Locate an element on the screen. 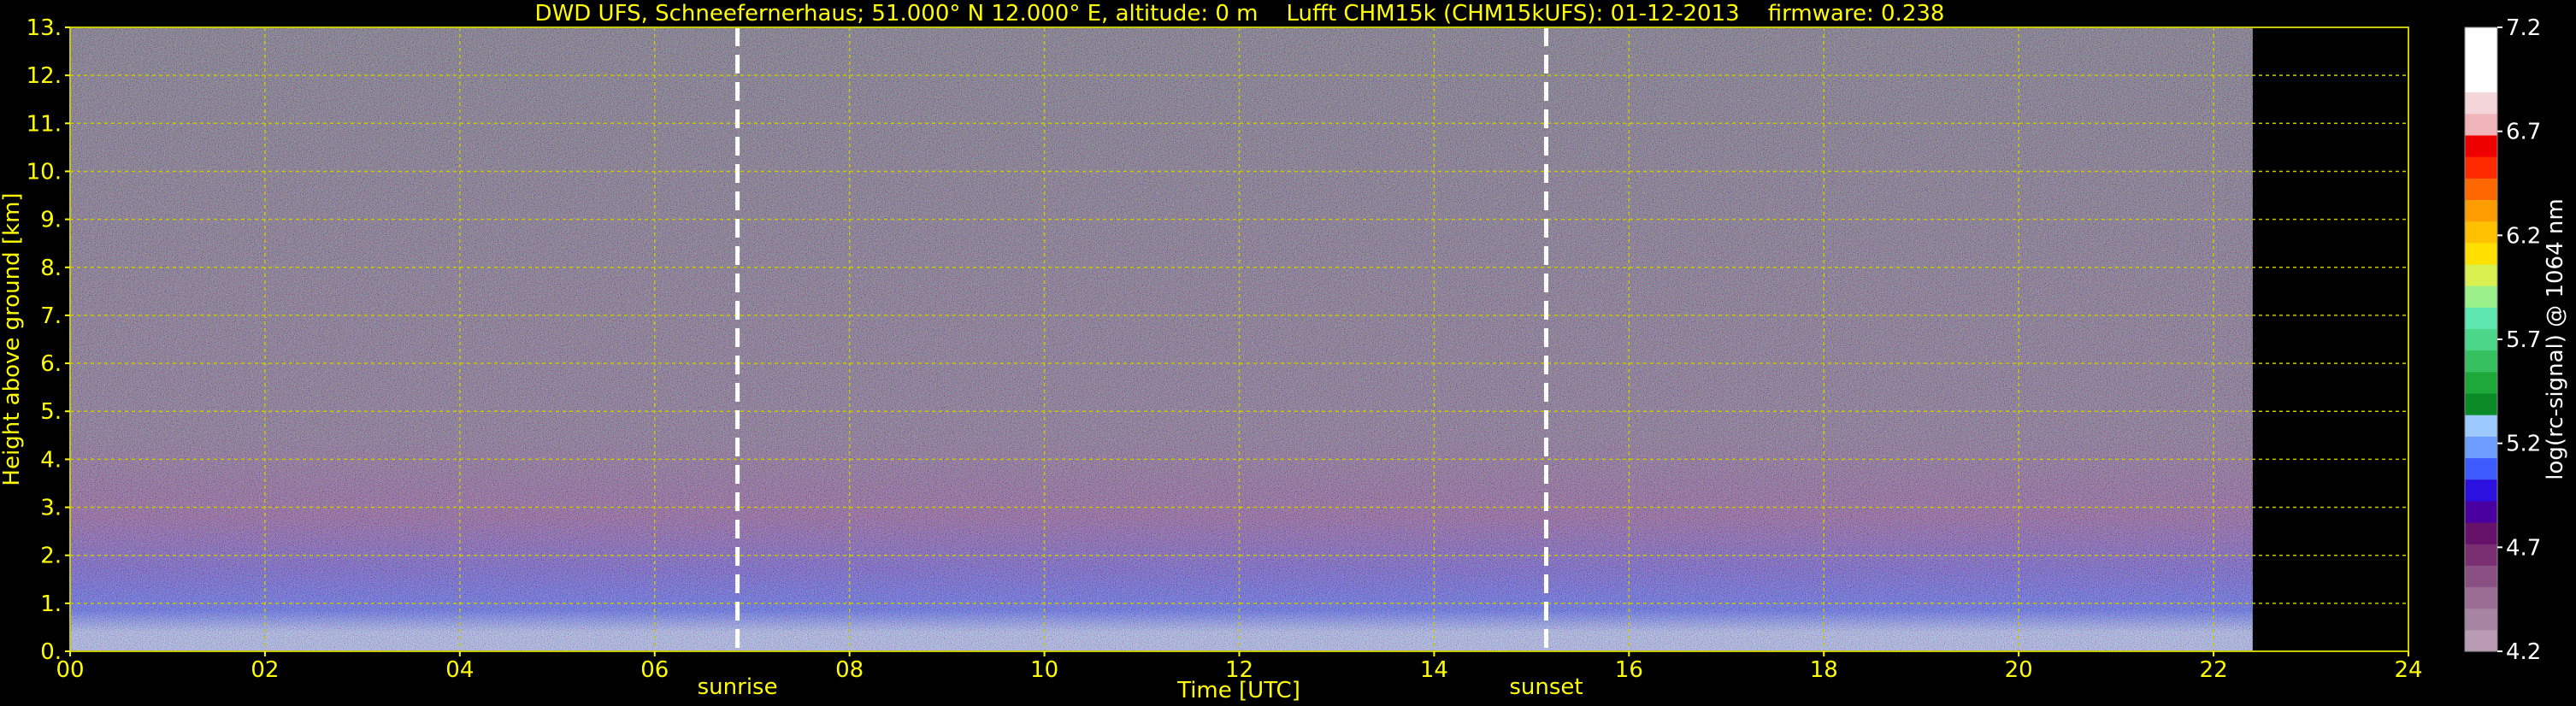 The image size is (2576, 706). x-tick-label: 06 is located at coordinates (654, 670).